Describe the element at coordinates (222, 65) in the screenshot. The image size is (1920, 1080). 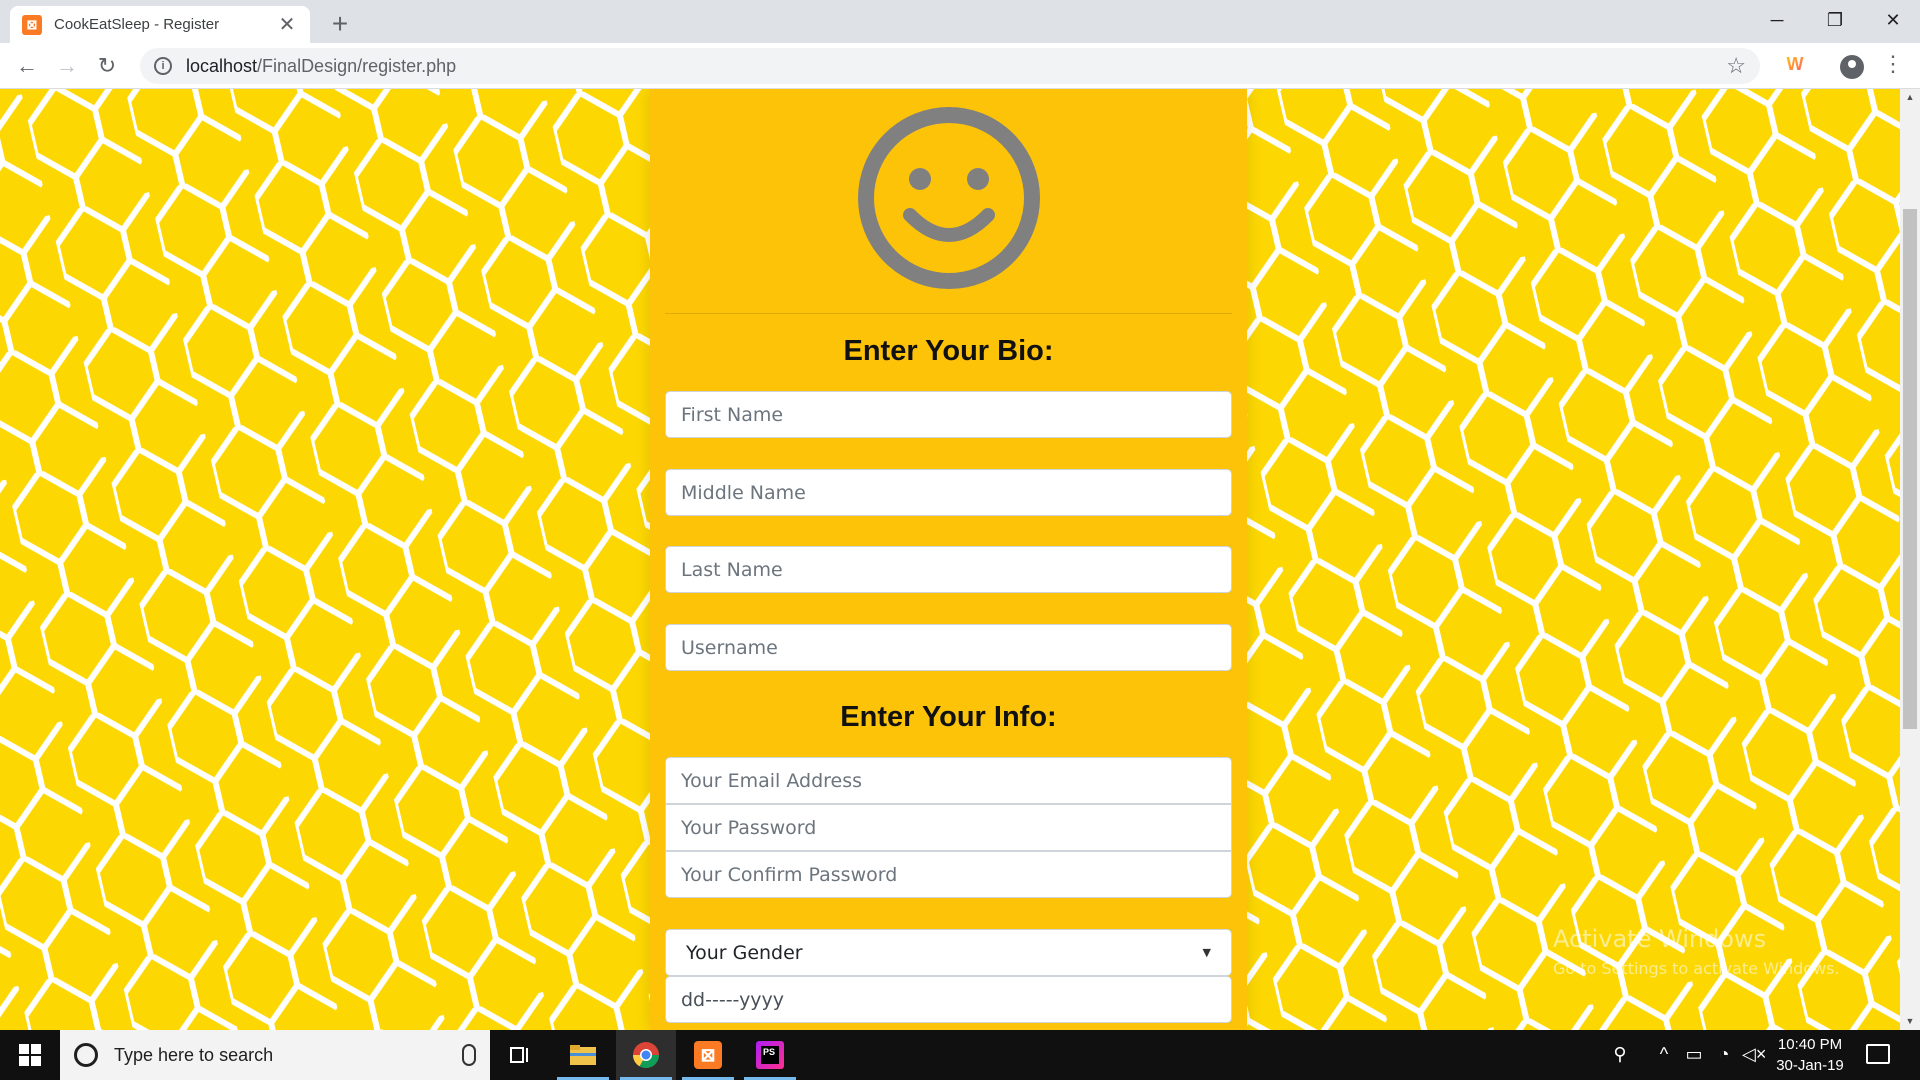
I see `url-host: localhost` at that location.